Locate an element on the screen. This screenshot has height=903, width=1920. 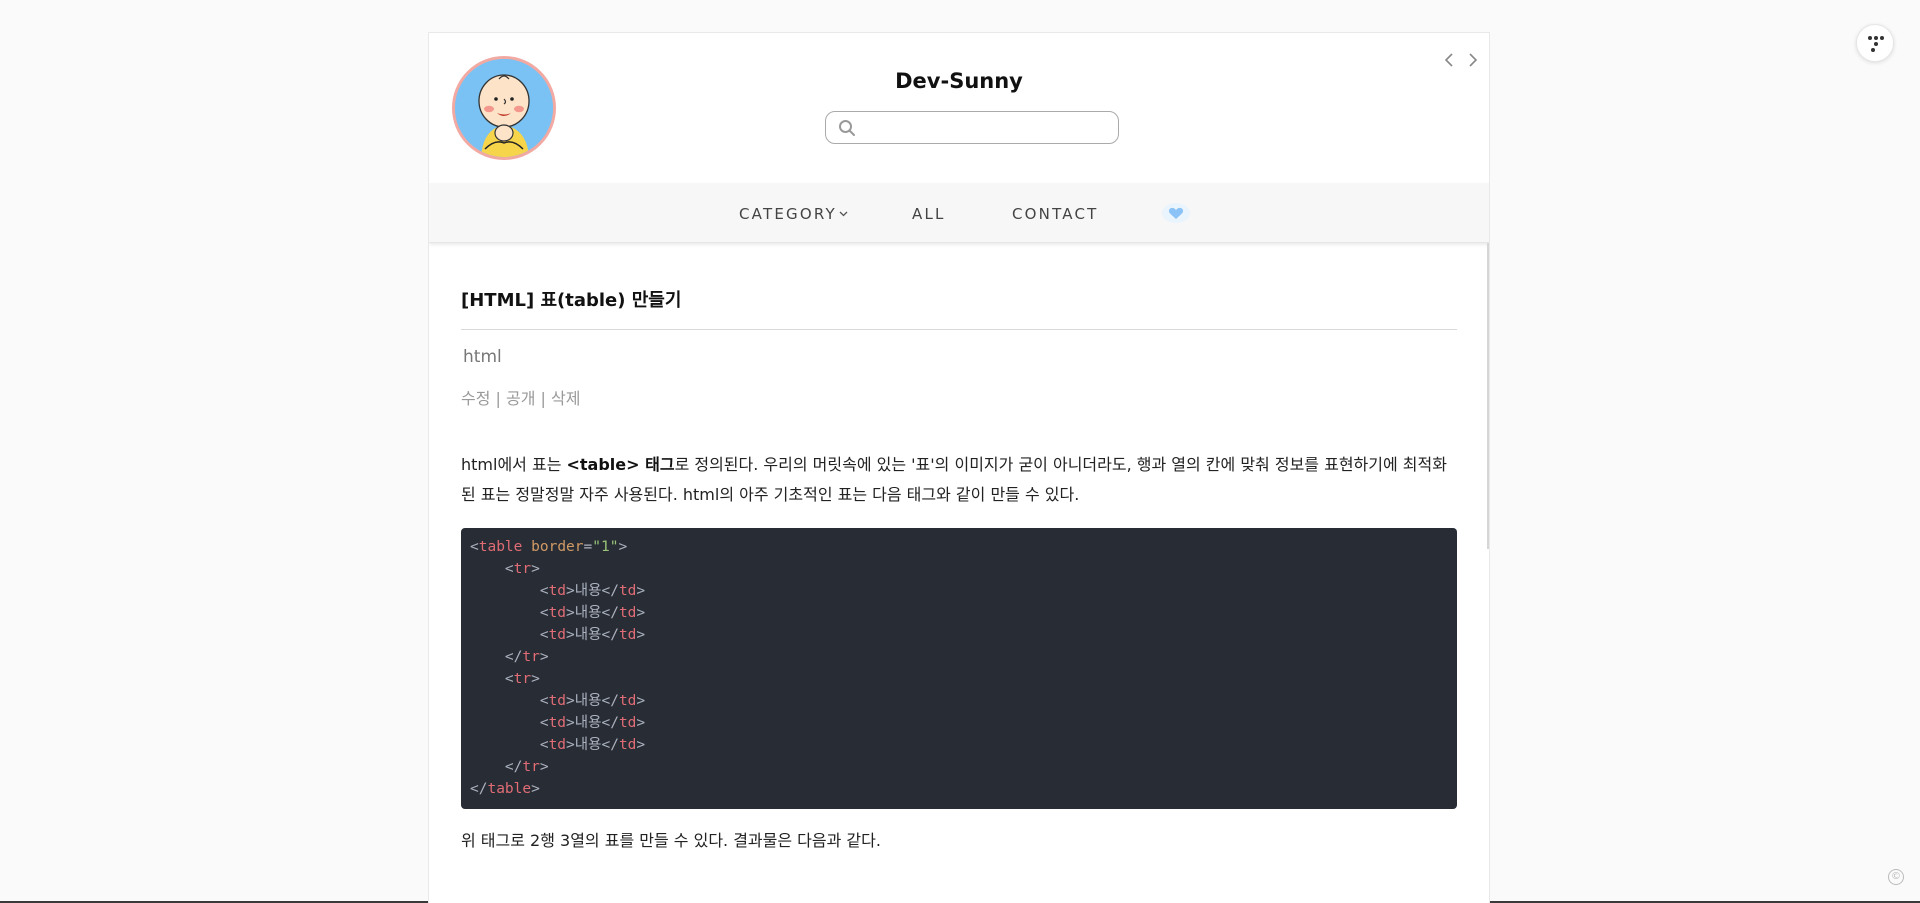
code-line: </table> is located at coordinates (505, 789).